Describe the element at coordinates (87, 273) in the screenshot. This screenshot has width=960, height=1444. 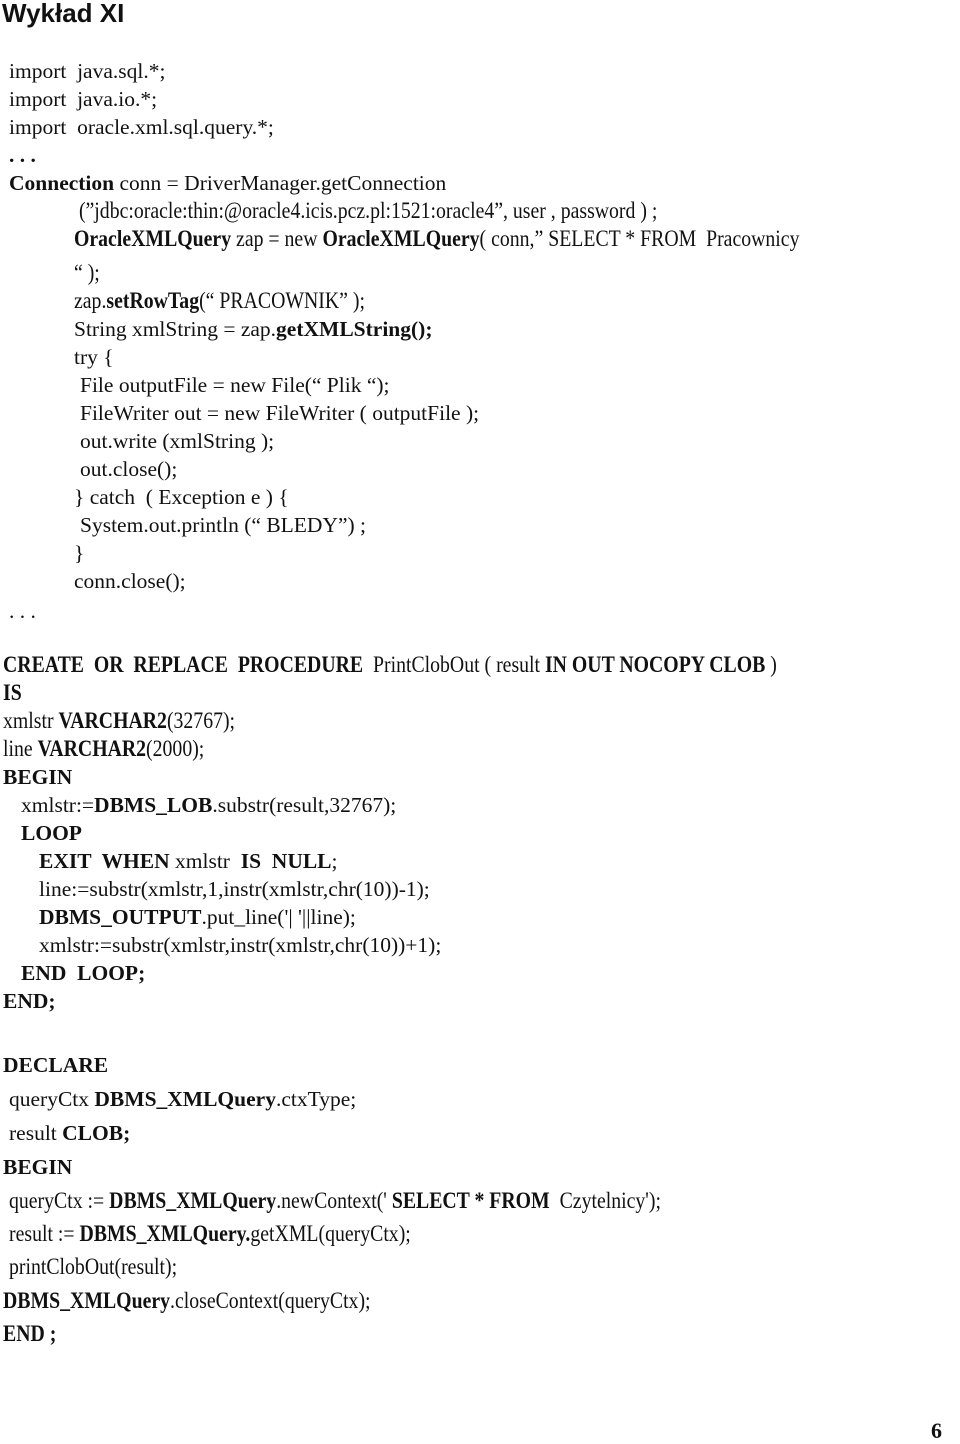
I see `code-line: “ );` at that location.